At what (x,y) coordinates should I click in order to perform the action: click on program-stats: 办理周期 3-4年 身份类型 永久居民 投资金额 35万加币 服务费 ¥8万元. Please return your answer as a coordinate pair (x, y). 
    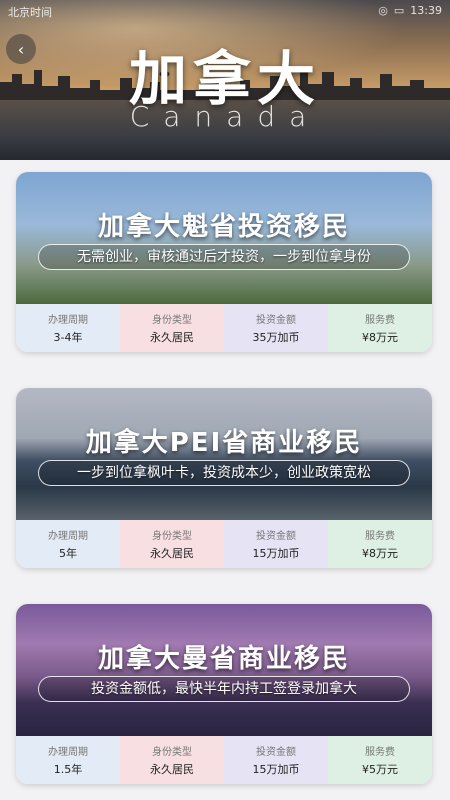
    Looking at the image, I should click on (224, 328).